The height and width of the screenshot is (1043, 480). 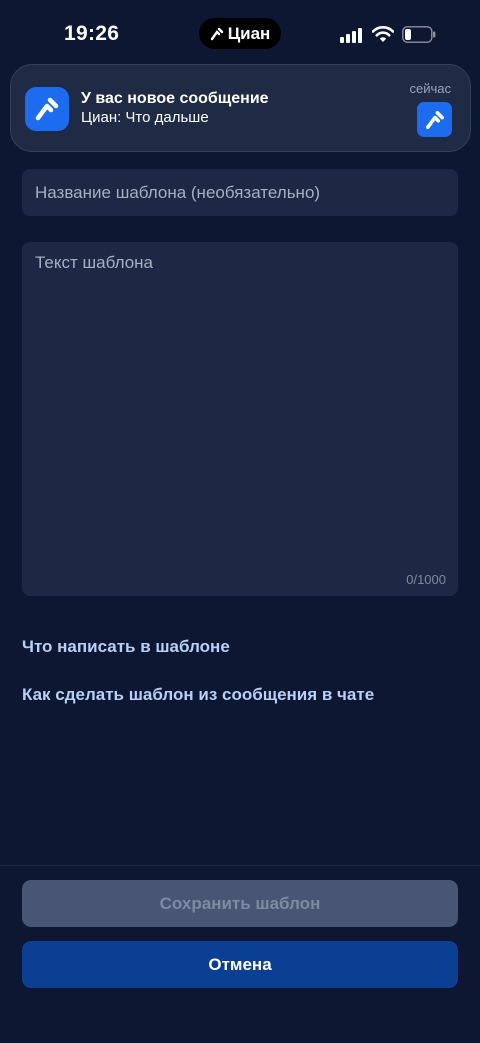 I want to click on island-label: Циан, so click(x=249, y=33).